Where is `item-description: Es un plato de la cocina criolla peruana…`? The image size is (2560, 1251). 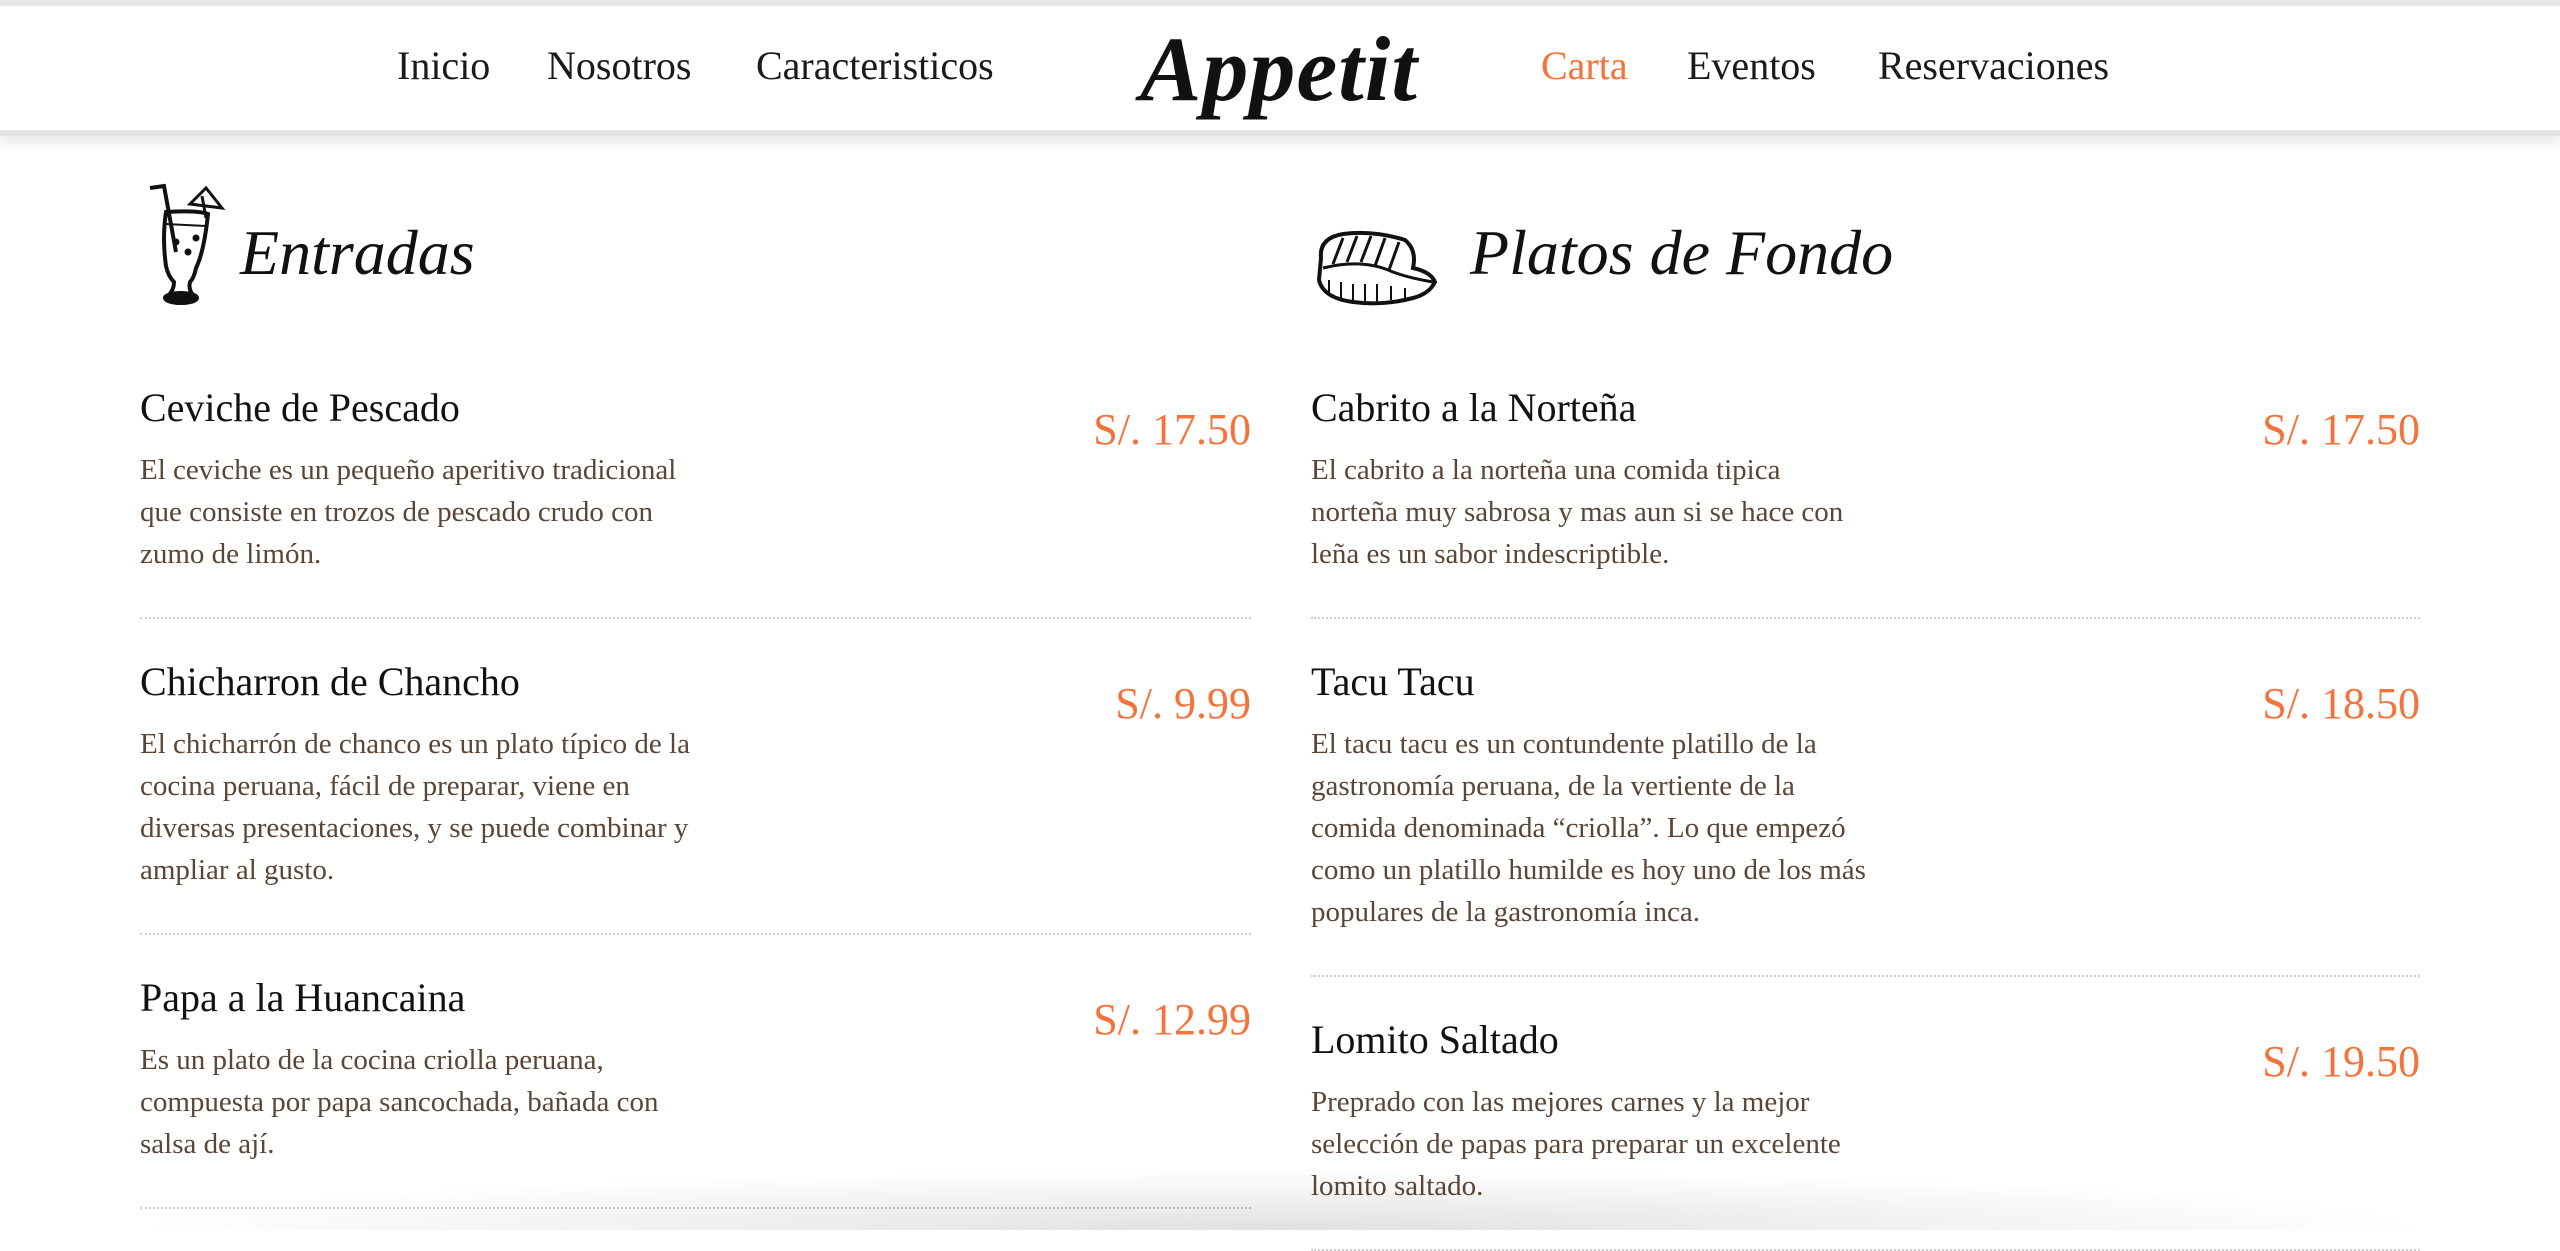 item-description: Es un plato de la cocina criolla peruana… is located at coordinates (399, 1102).